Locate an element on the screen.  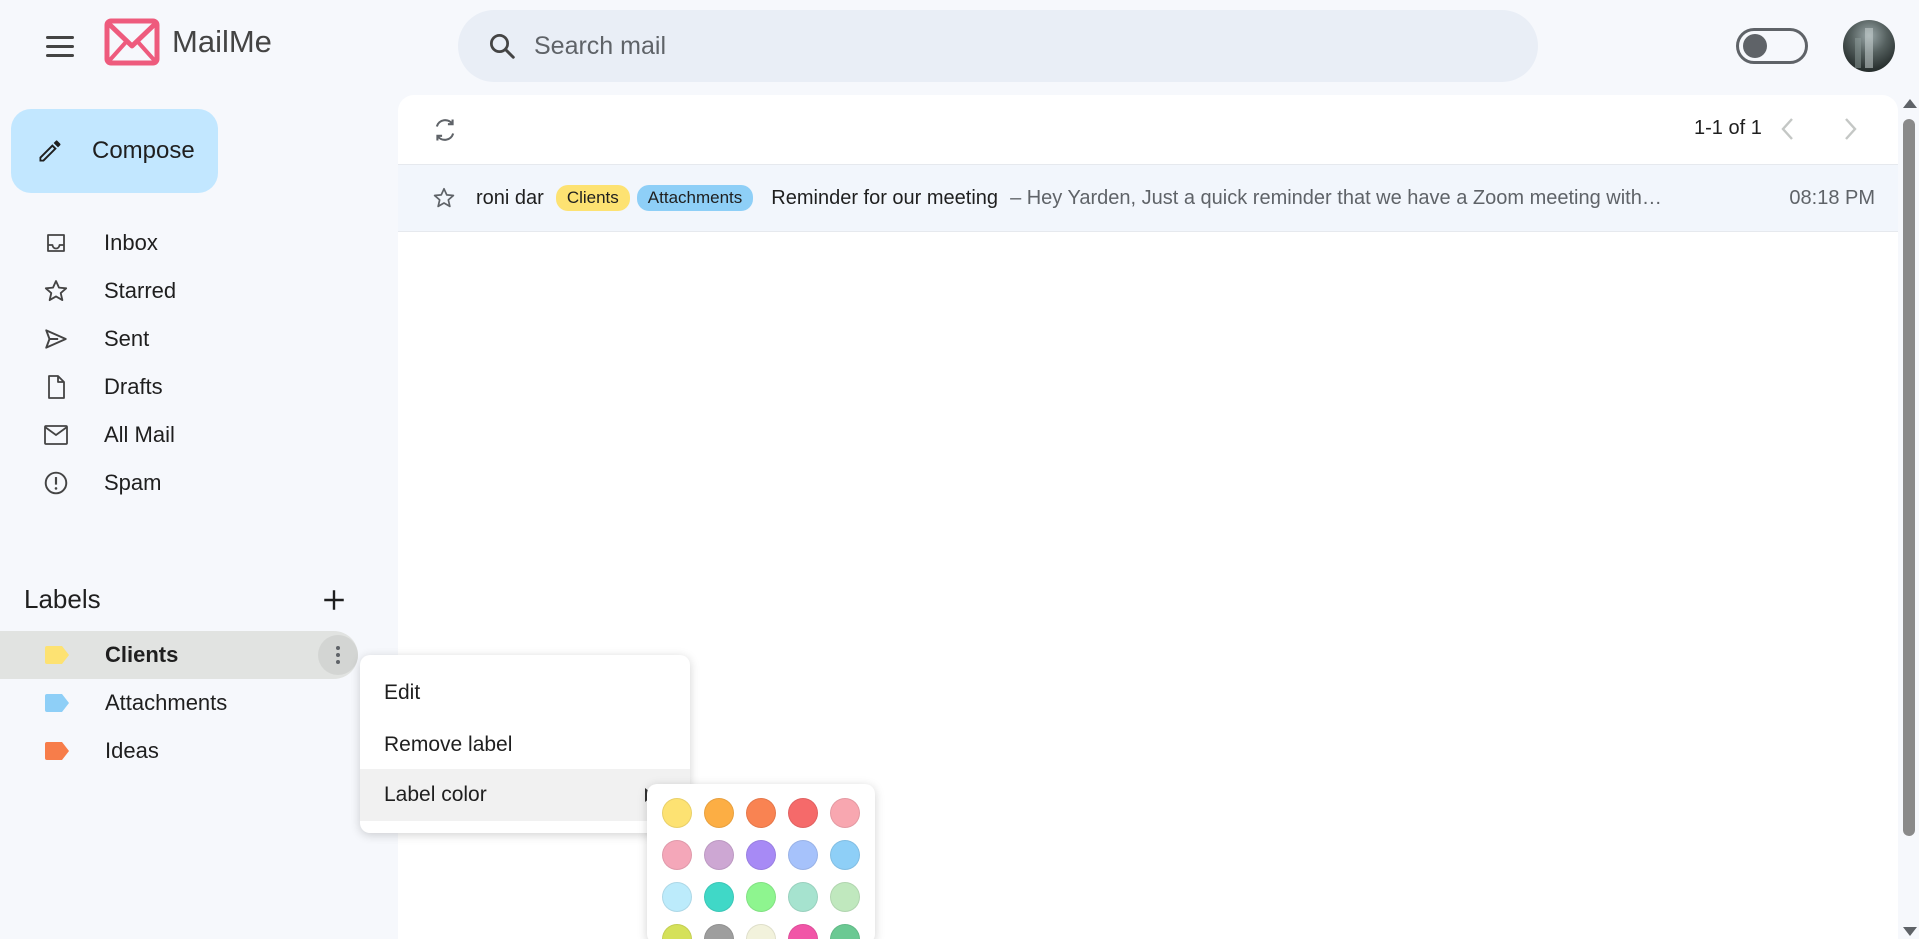
sidebar-item-drafts: Drafts is located at coordinates (160, 387).